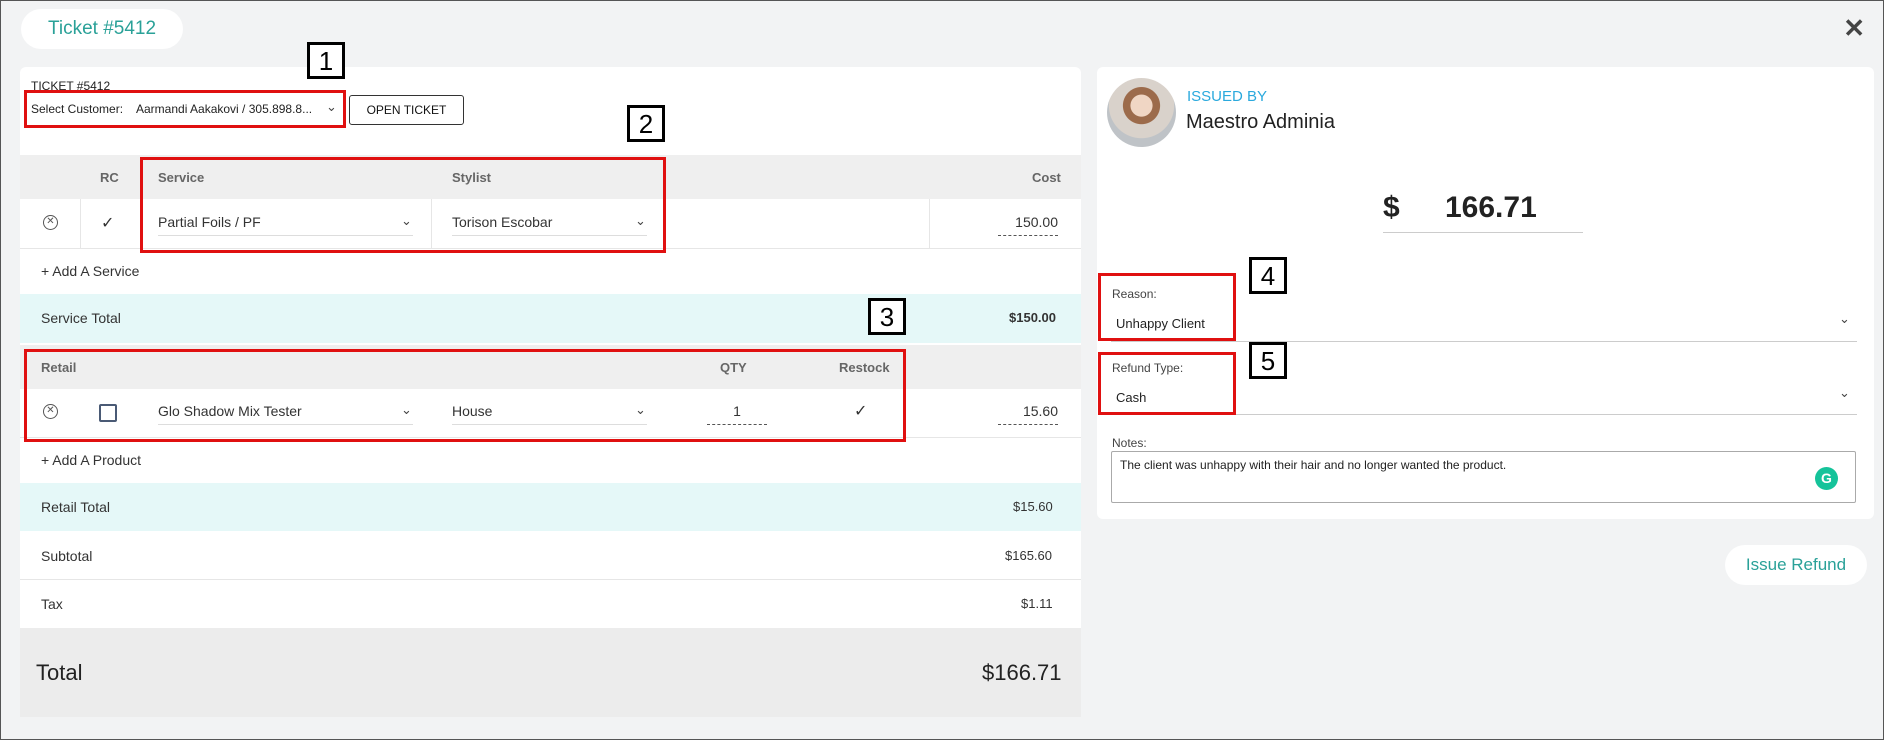  I want to click on annotation-highlight-reason, so click(1167, 307).